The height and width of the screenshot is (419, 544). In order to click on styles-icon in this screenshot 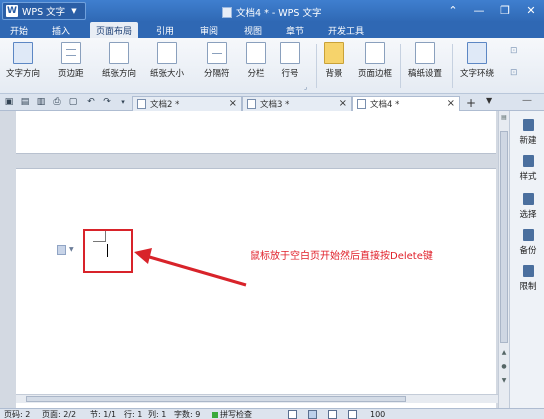, I will do `click(528, 161)`.